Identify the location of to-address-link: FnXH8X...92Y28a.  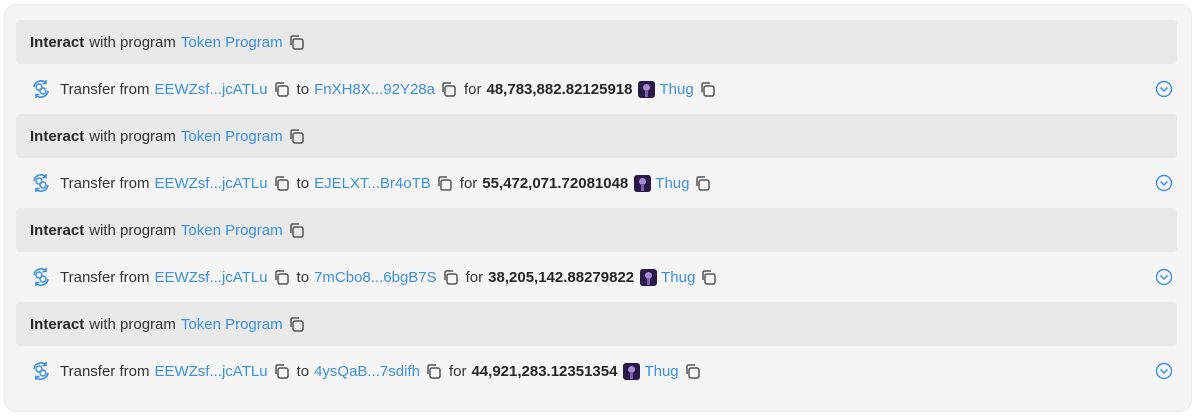
(374, 89).